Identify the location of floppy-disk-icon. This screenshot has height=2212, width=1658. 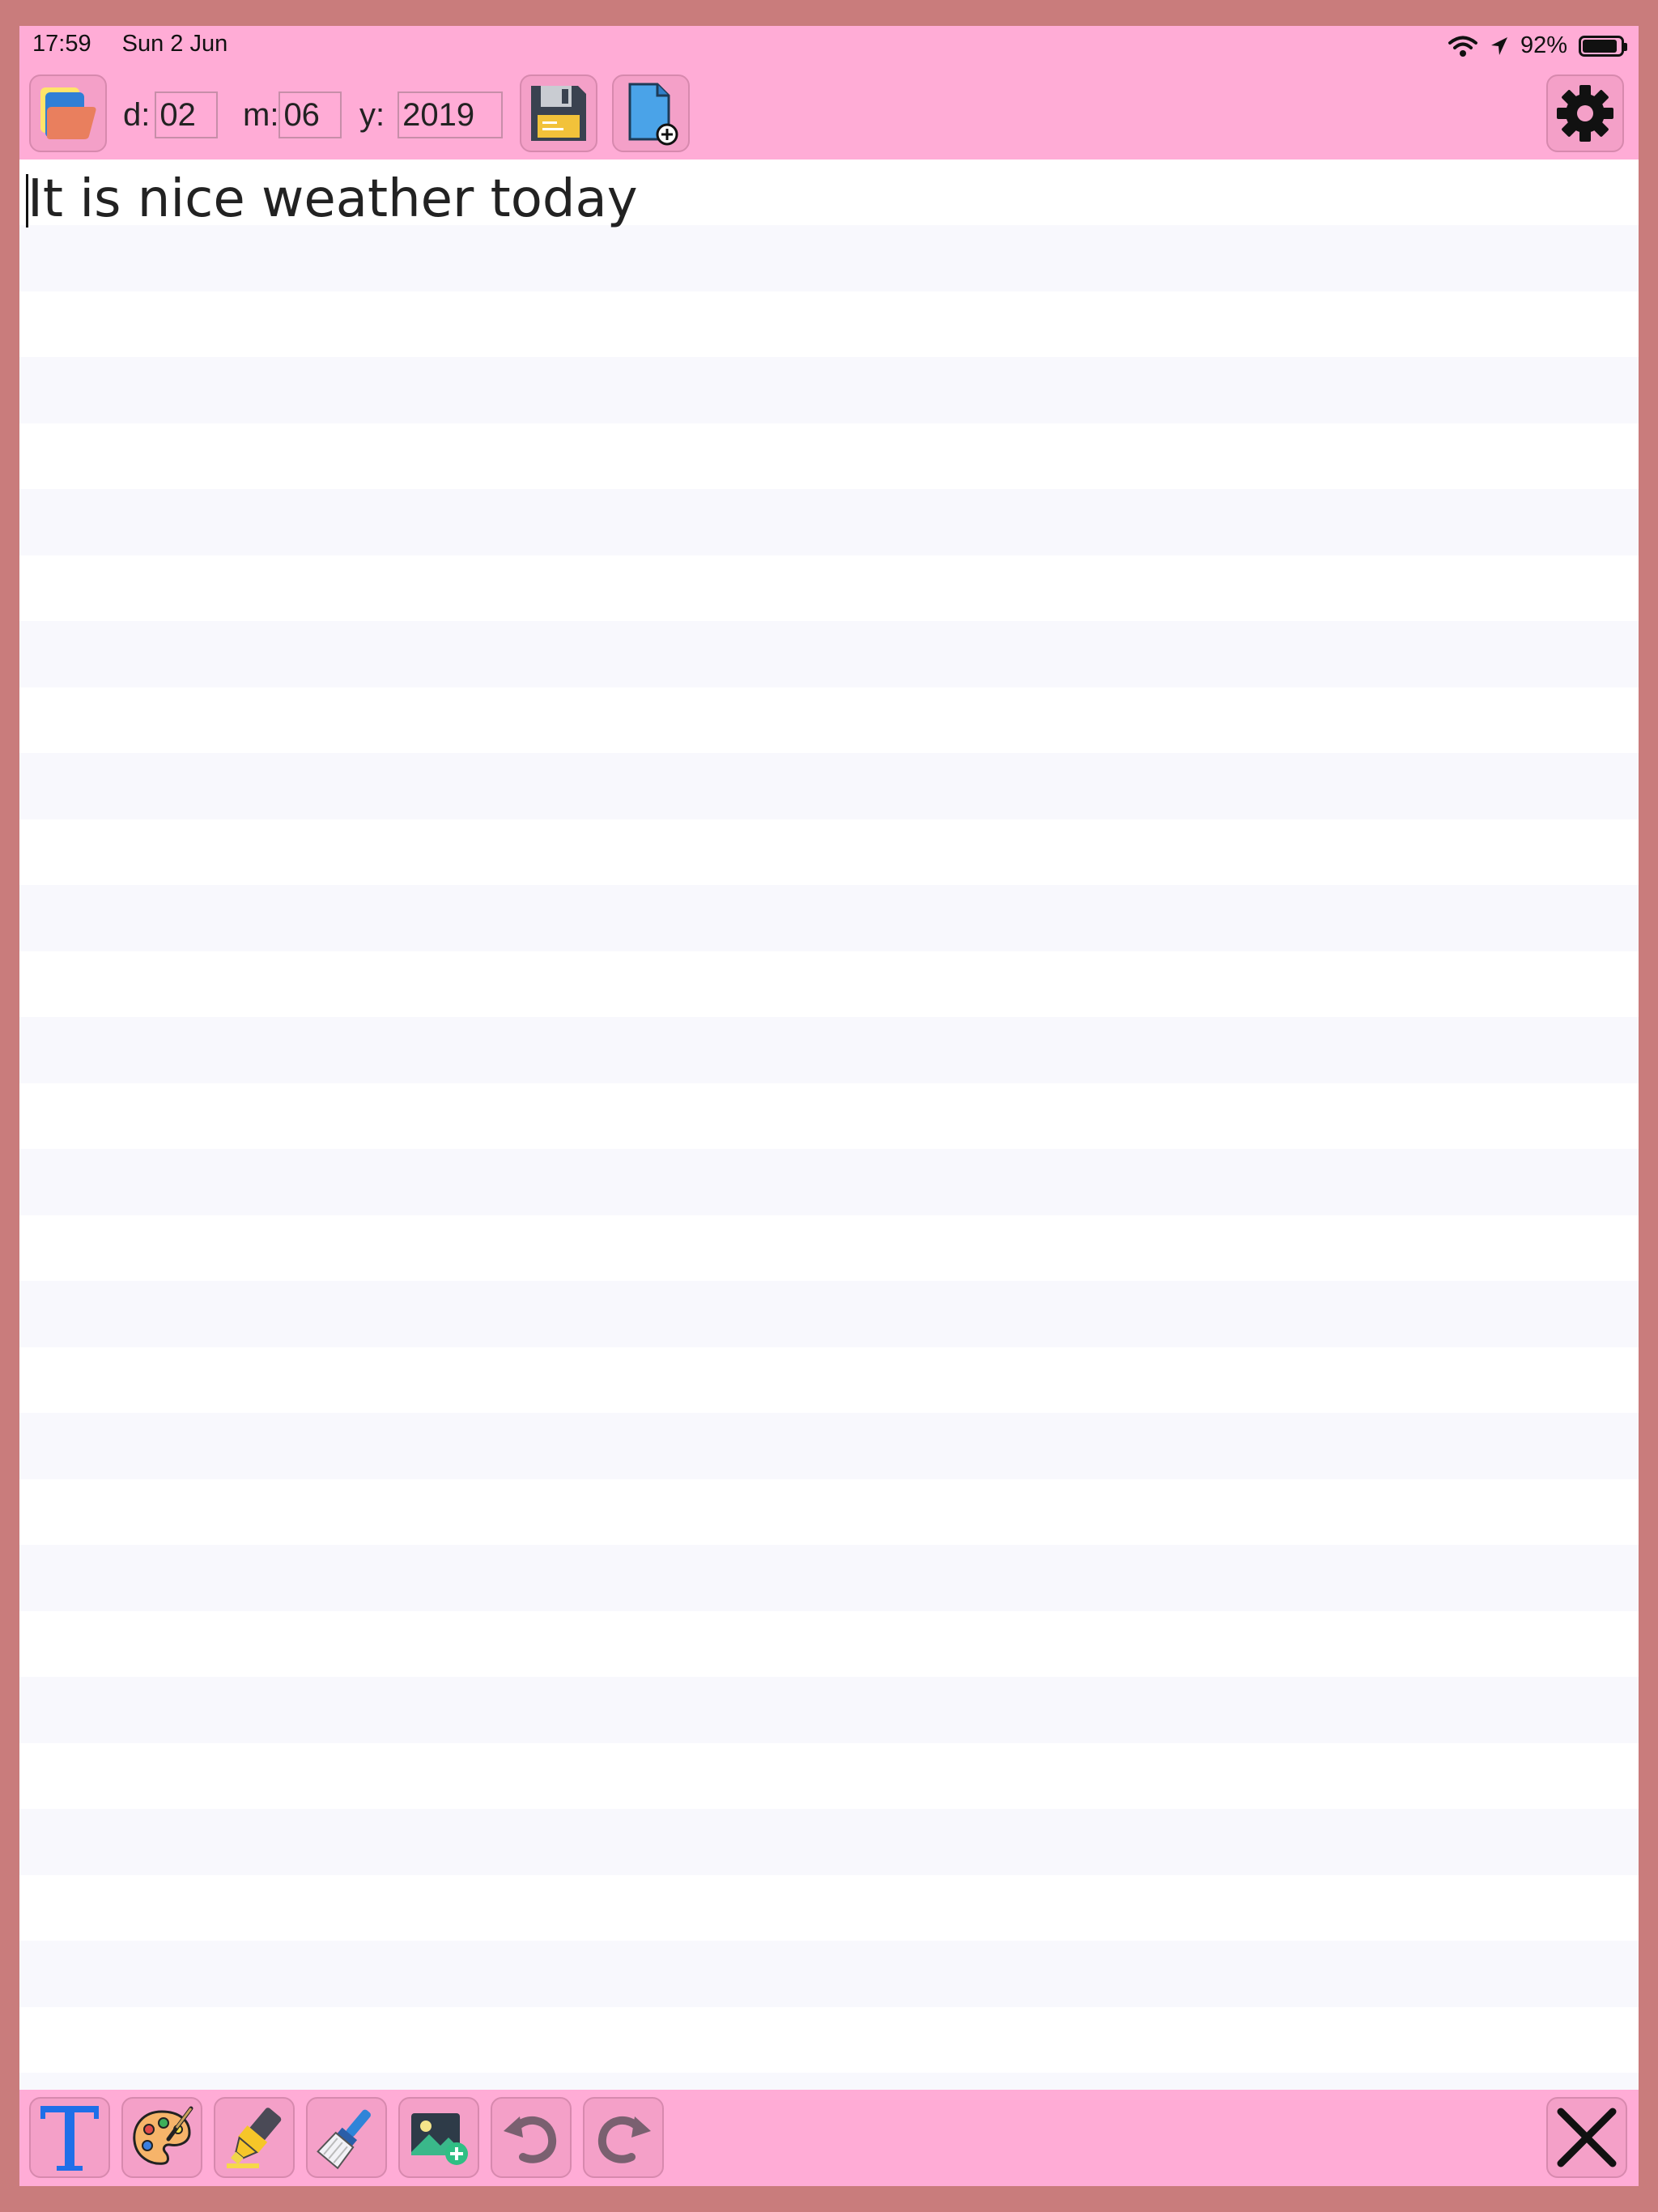
(558, 114).